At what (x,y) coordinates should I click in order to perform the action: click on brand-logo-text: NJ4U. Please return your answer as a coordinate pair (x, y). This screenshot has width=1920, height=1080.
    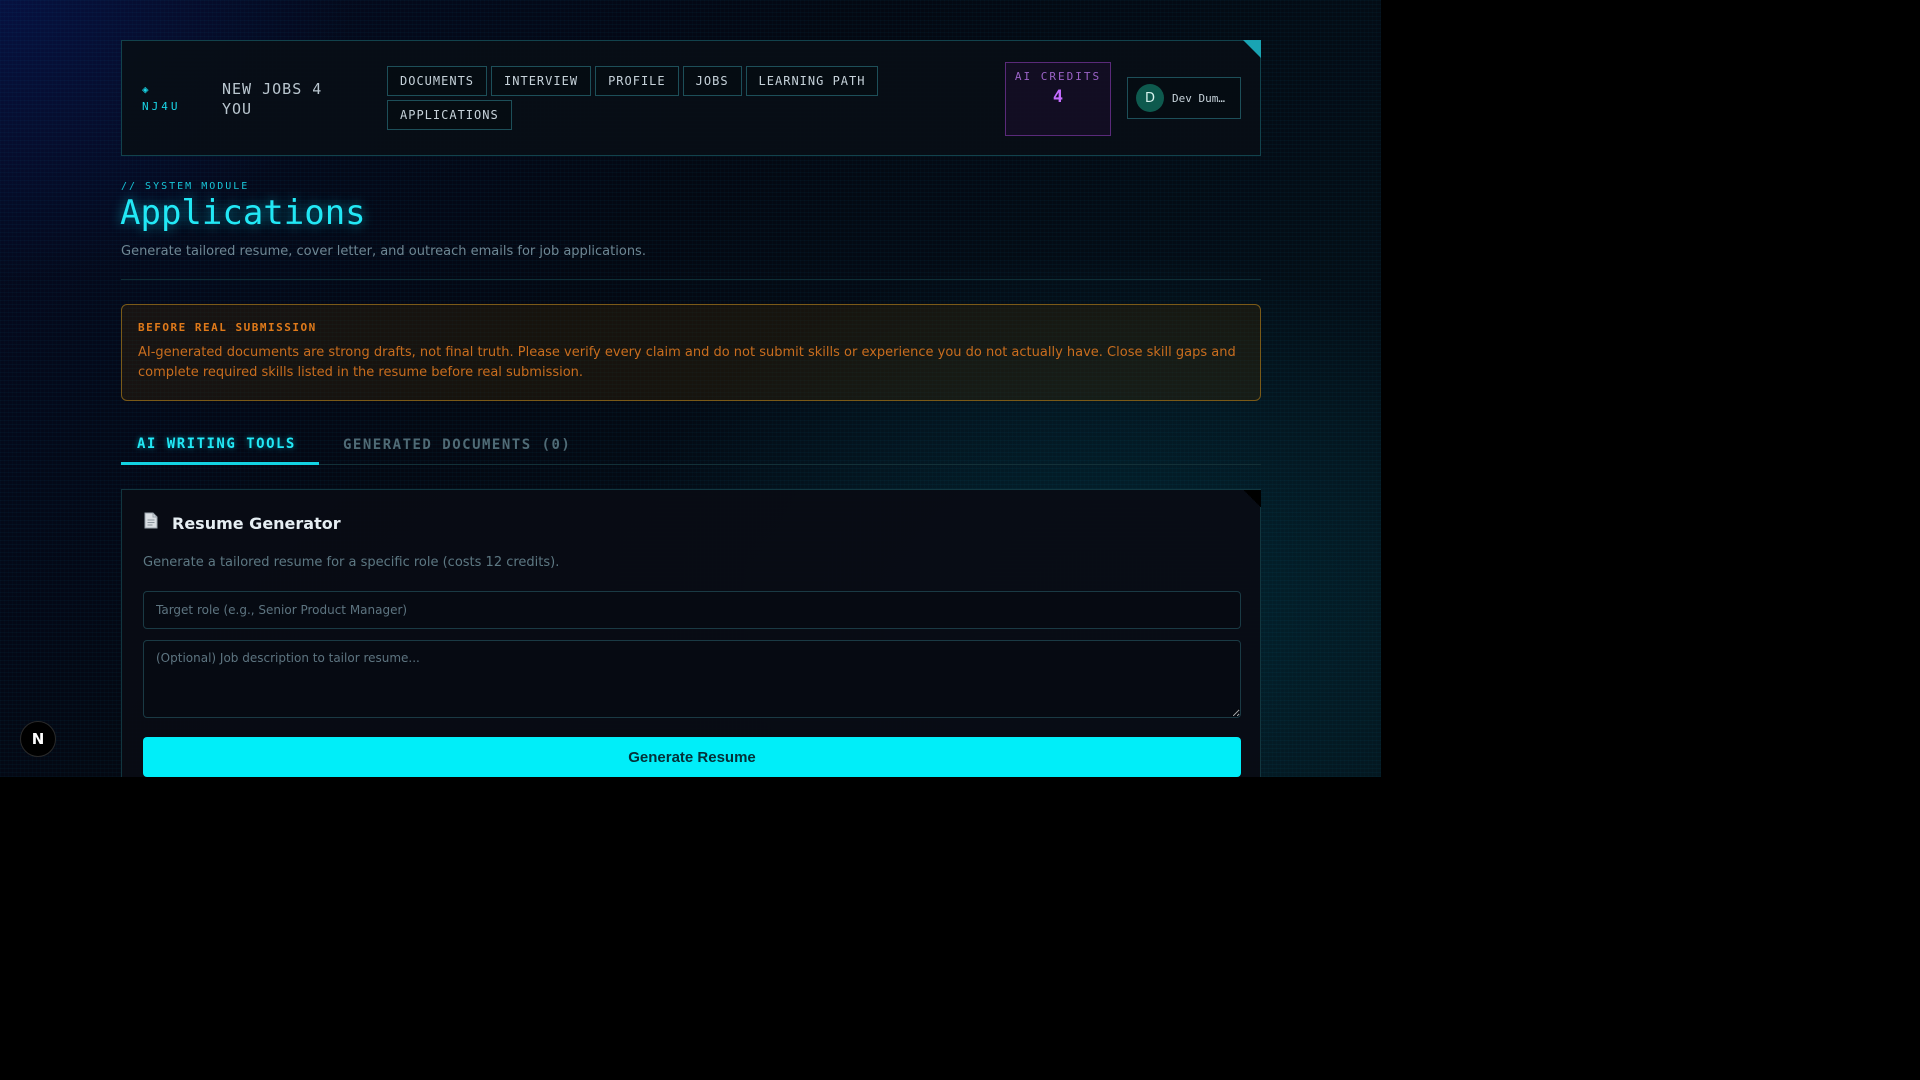
    Looking at the image, I should click on (161, 106).